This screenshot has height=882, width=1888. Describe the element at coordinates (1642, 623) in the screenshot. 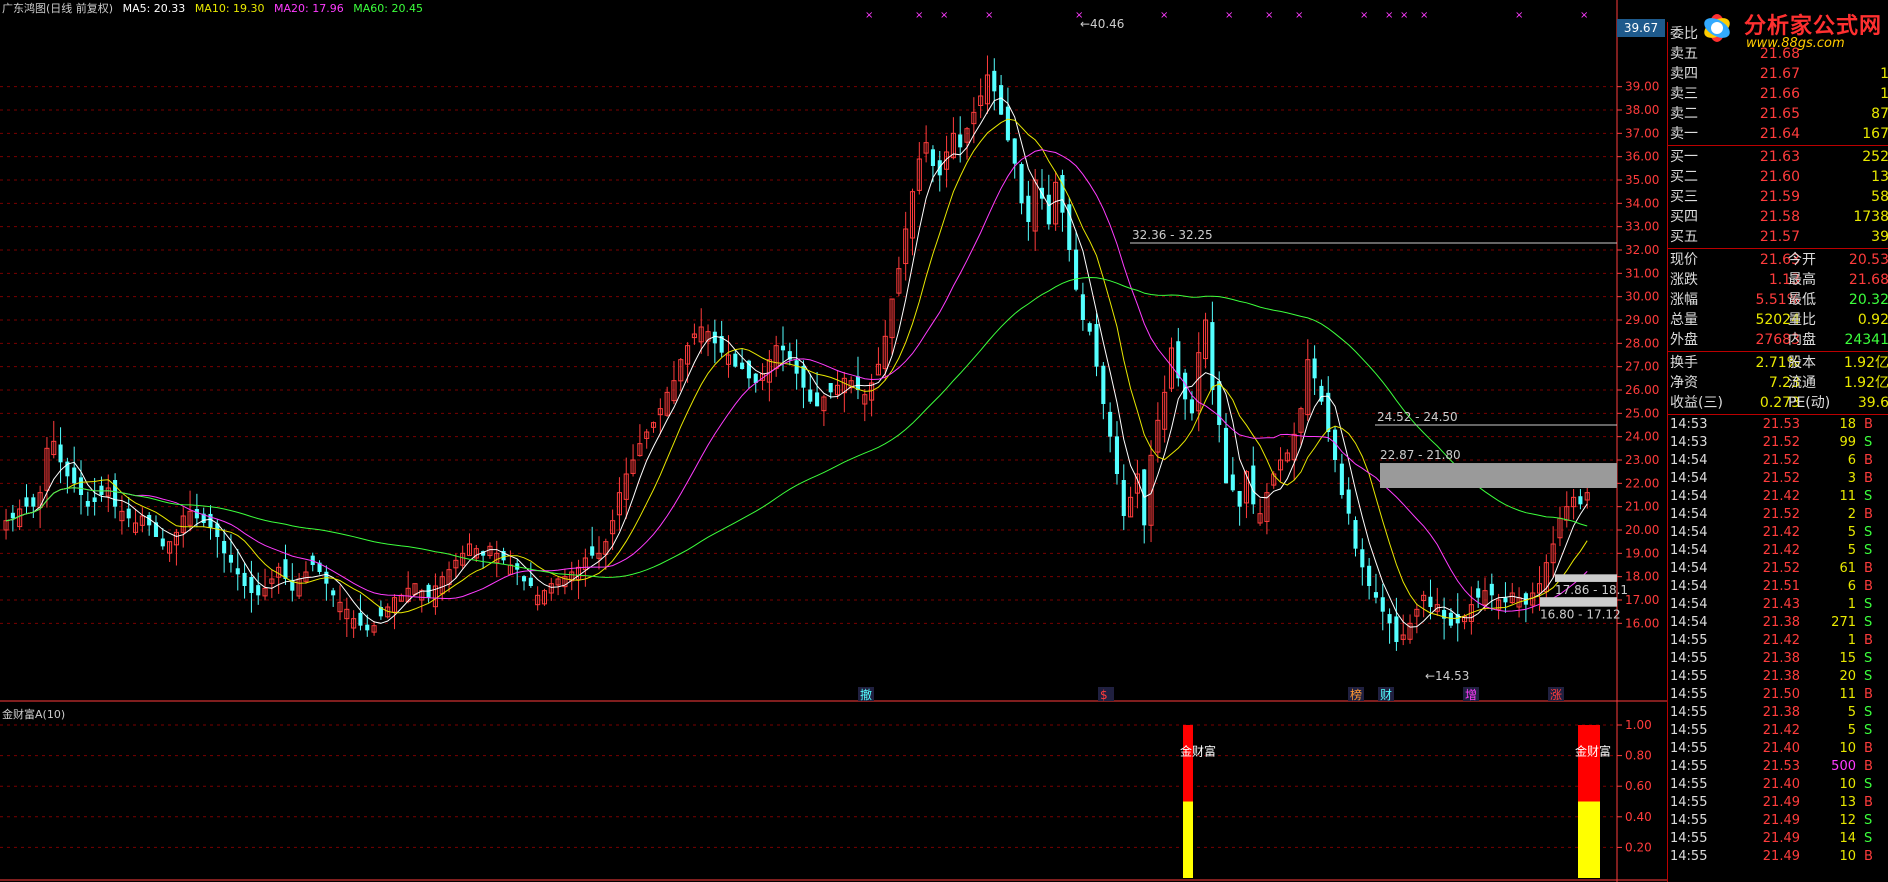

I see `y-tick-label: 16.00` at that location.